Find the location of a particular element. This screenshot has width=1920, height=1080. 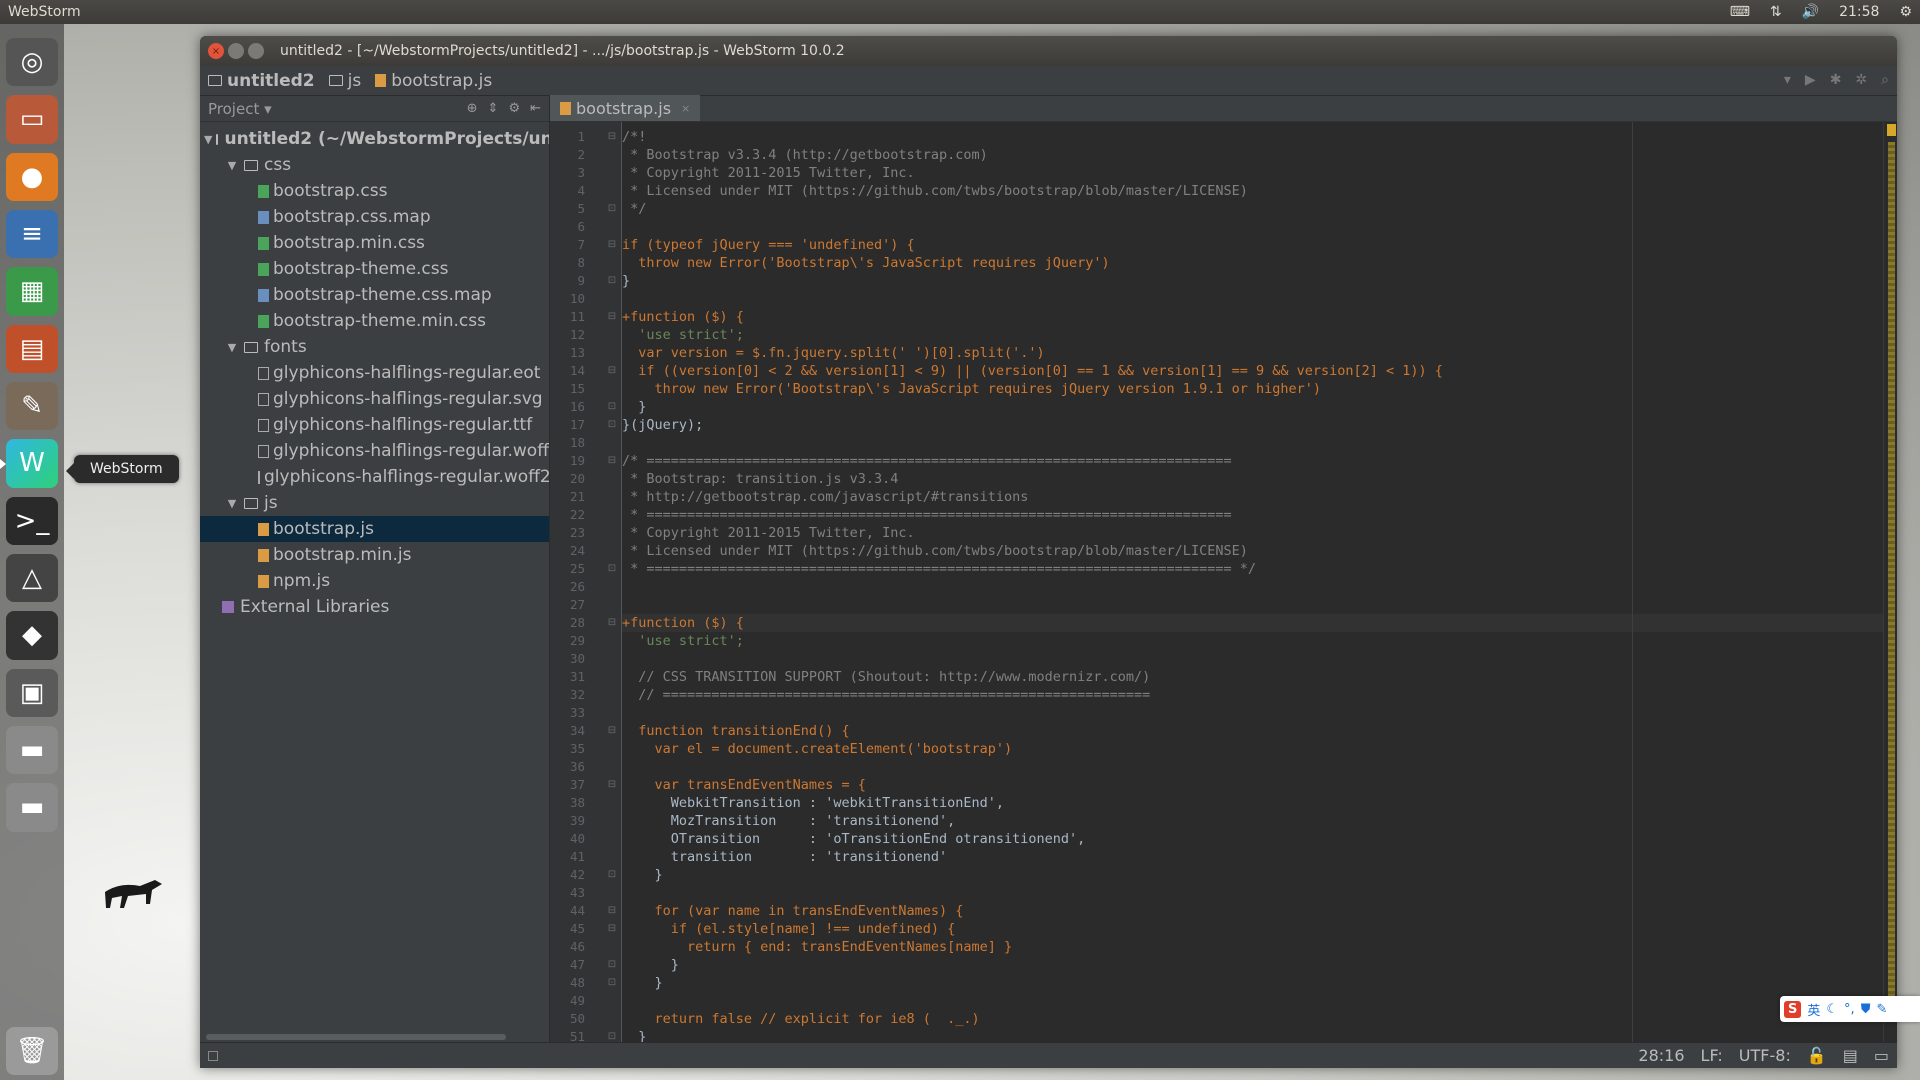

ime-wrench-icon: ✎ is located at coordinates (1881, 1009).